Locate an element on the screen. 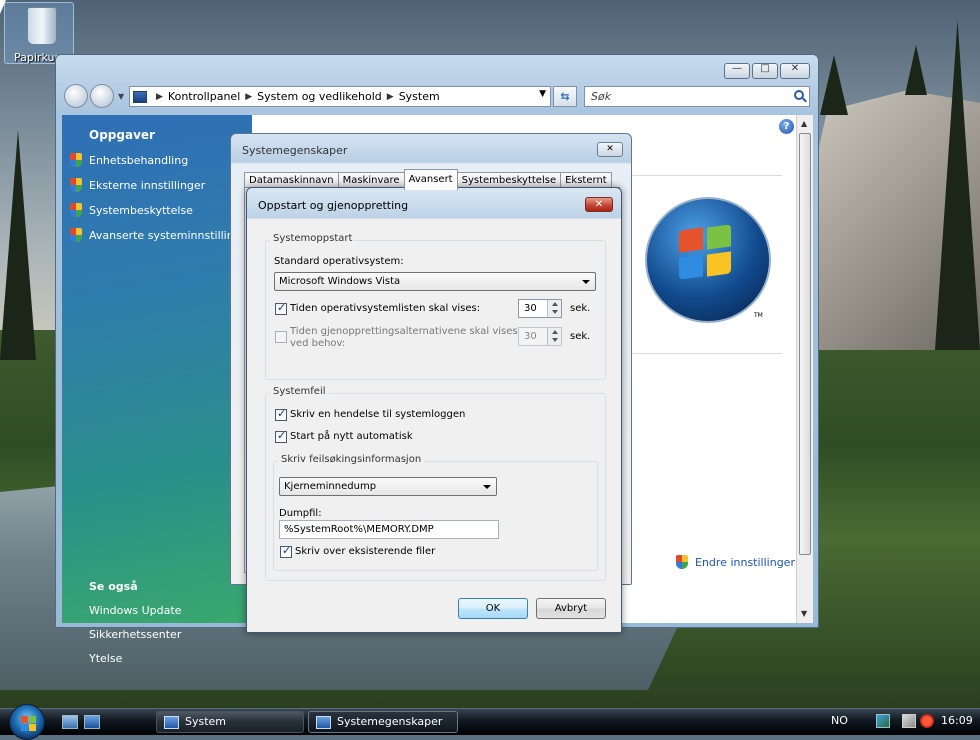 The image size is (980, 740). dialog-title: Oppstart og gjenoppretting is located at coordinates (333, 205).